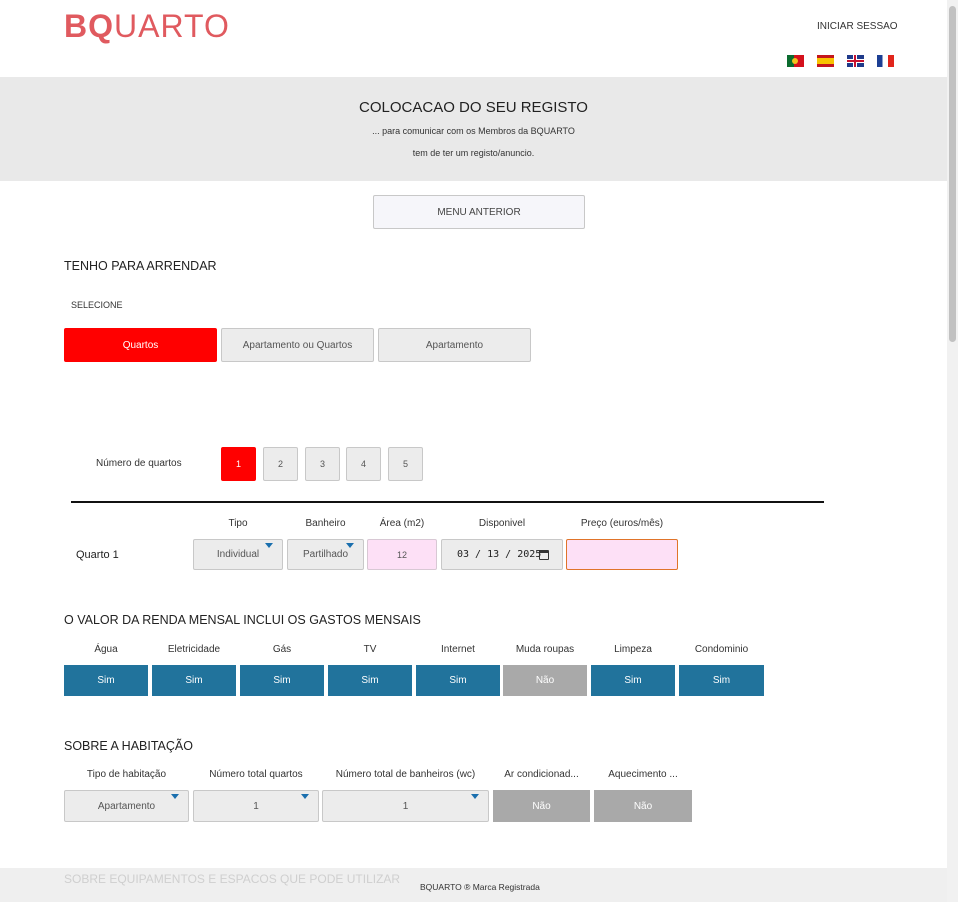  I want to click on utility-internet-toggle: Sim, so click(458, 680).